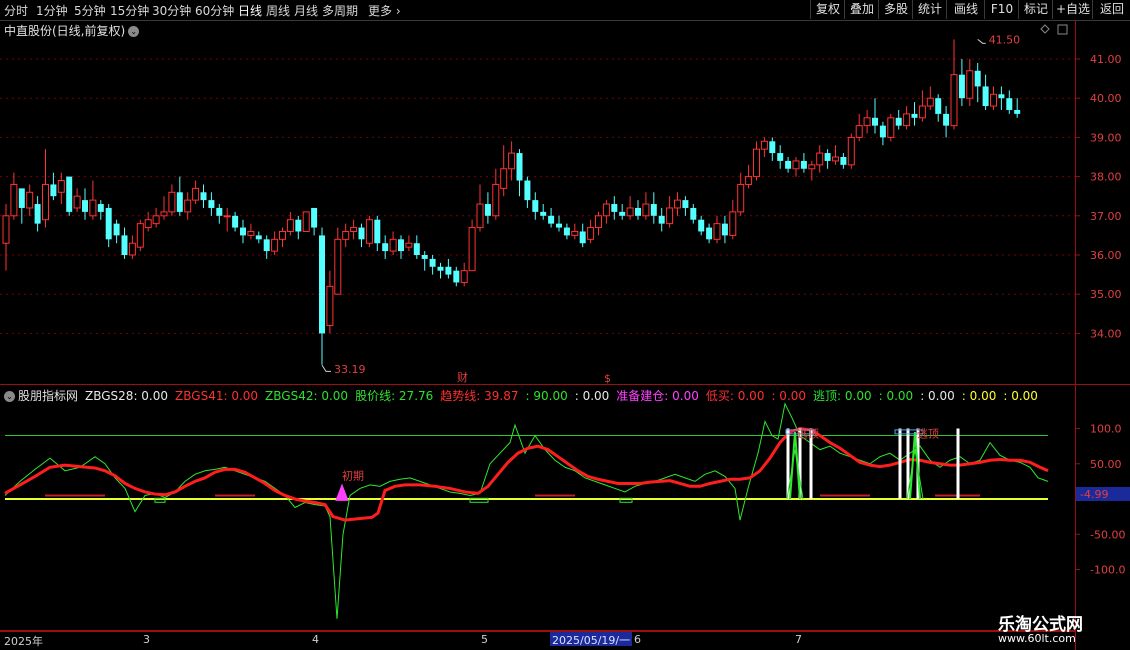  I want to click on watermark-url: www.60lt.com, so click(1037, 638).